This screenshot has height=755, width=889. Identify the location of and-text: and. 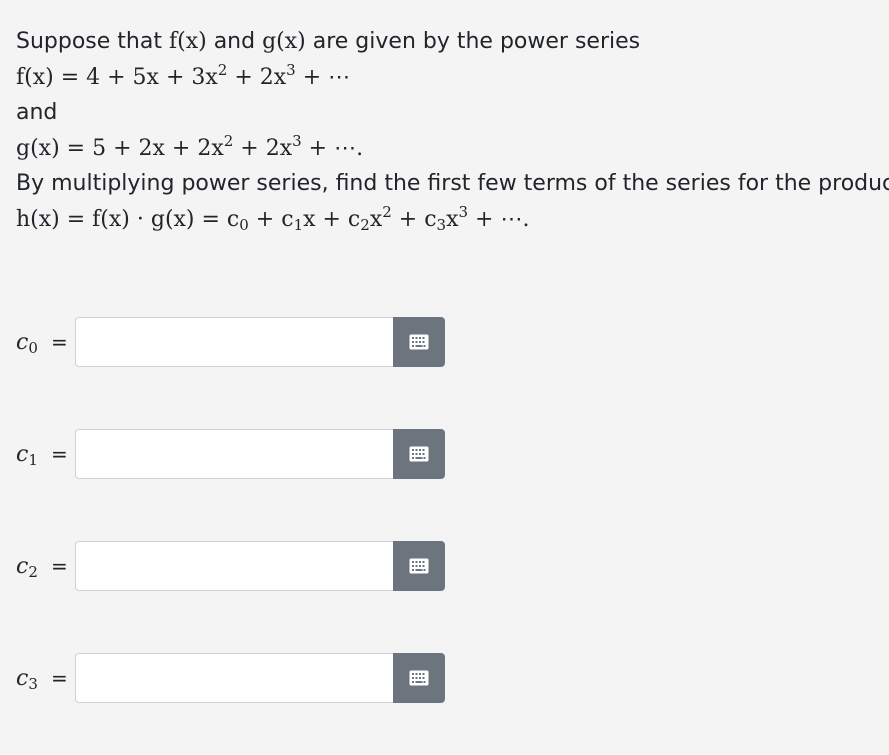
(234, 41).